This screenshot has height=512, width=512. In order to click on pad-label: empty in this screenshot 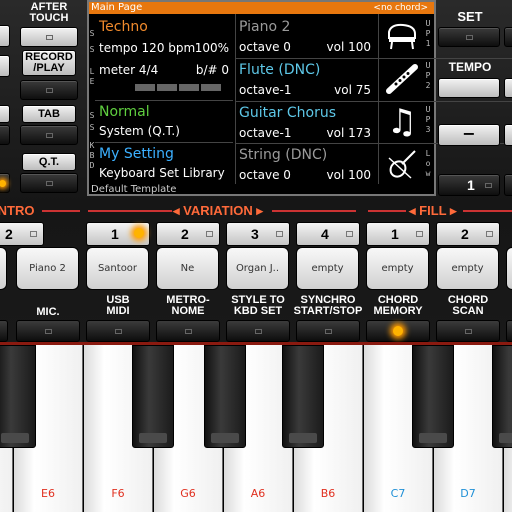, I will do `click(397, 268)`.